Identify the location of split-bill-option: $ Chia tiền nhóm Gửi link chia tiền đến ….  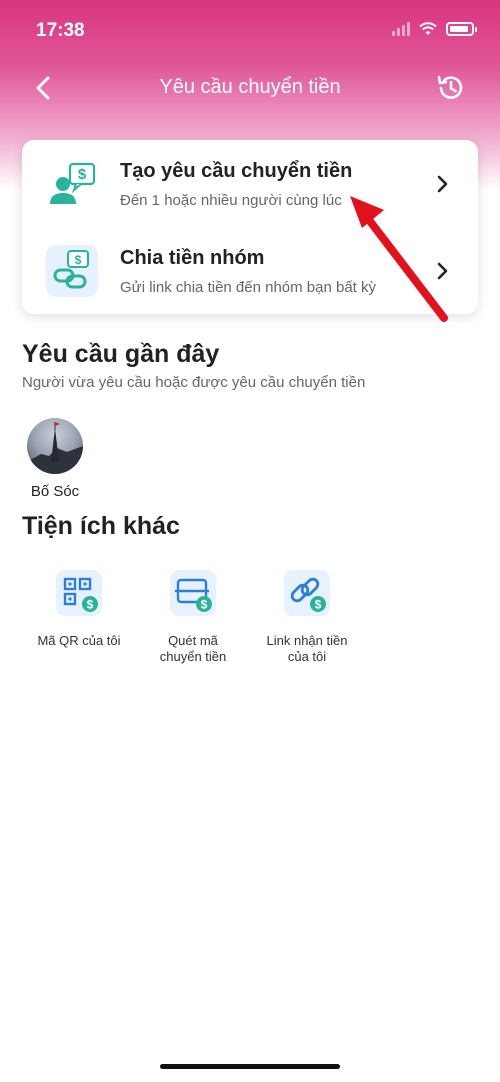
(250, 270).